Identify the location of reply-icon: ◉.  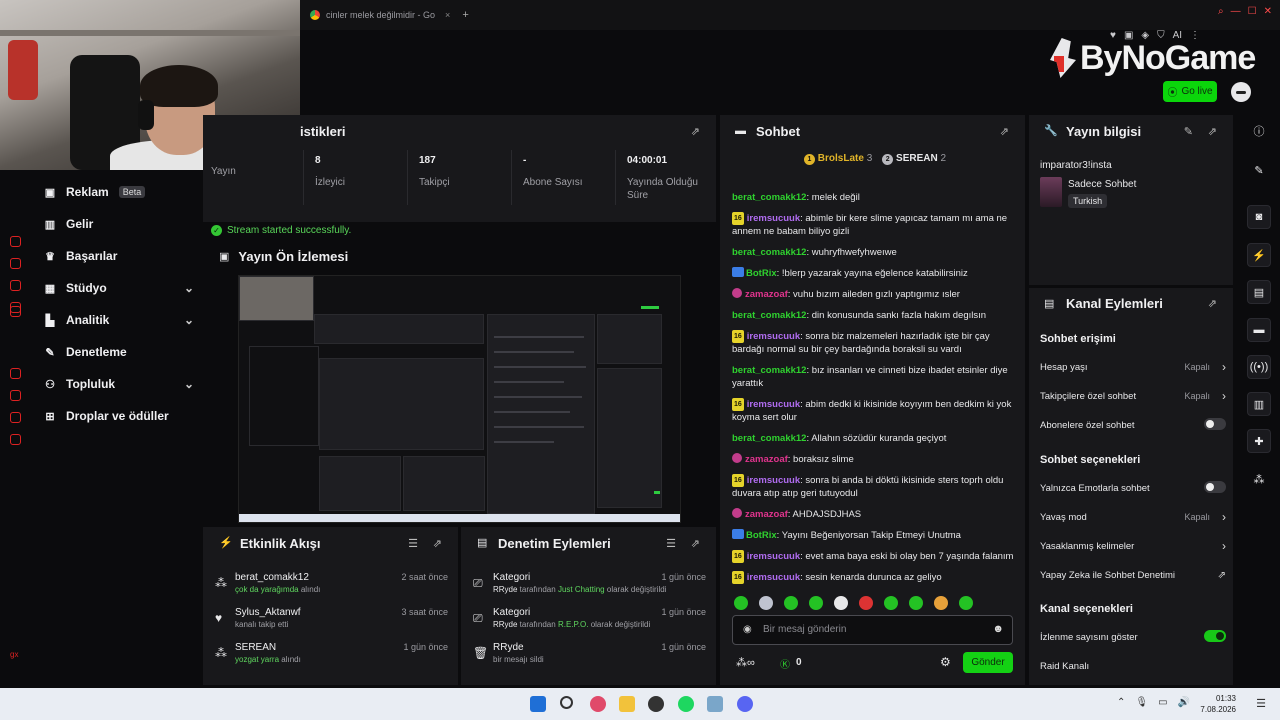
(747, 629).